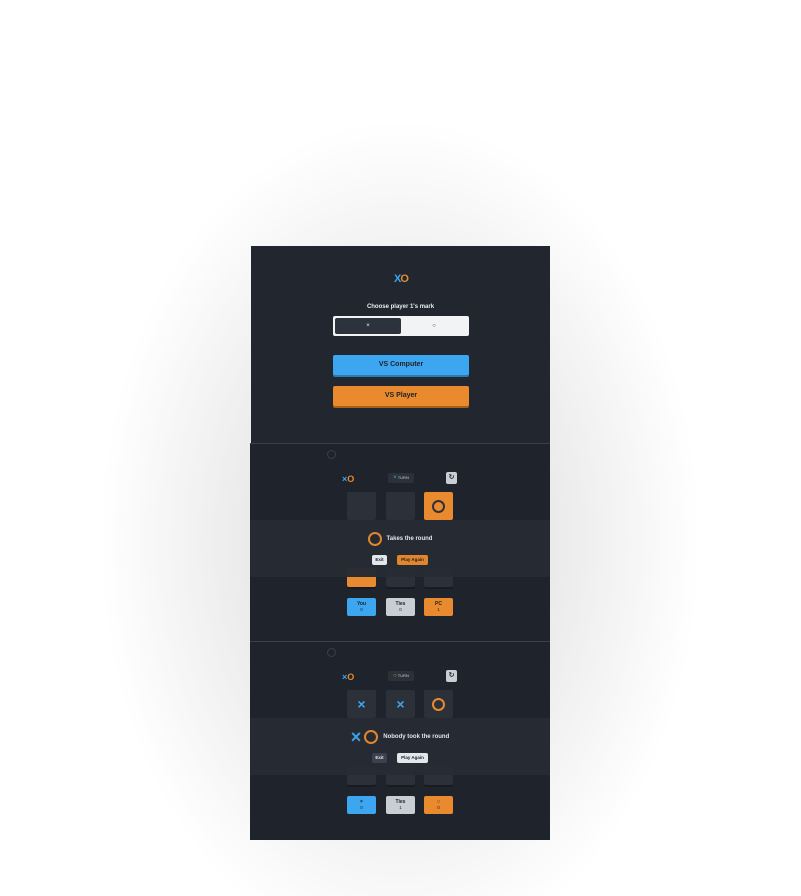 The width and height of the screenshot is (801, 896). Describe the element at coordinates (401, 478) in the screenshot. I see `turn-indicator: × TURN` at that location.